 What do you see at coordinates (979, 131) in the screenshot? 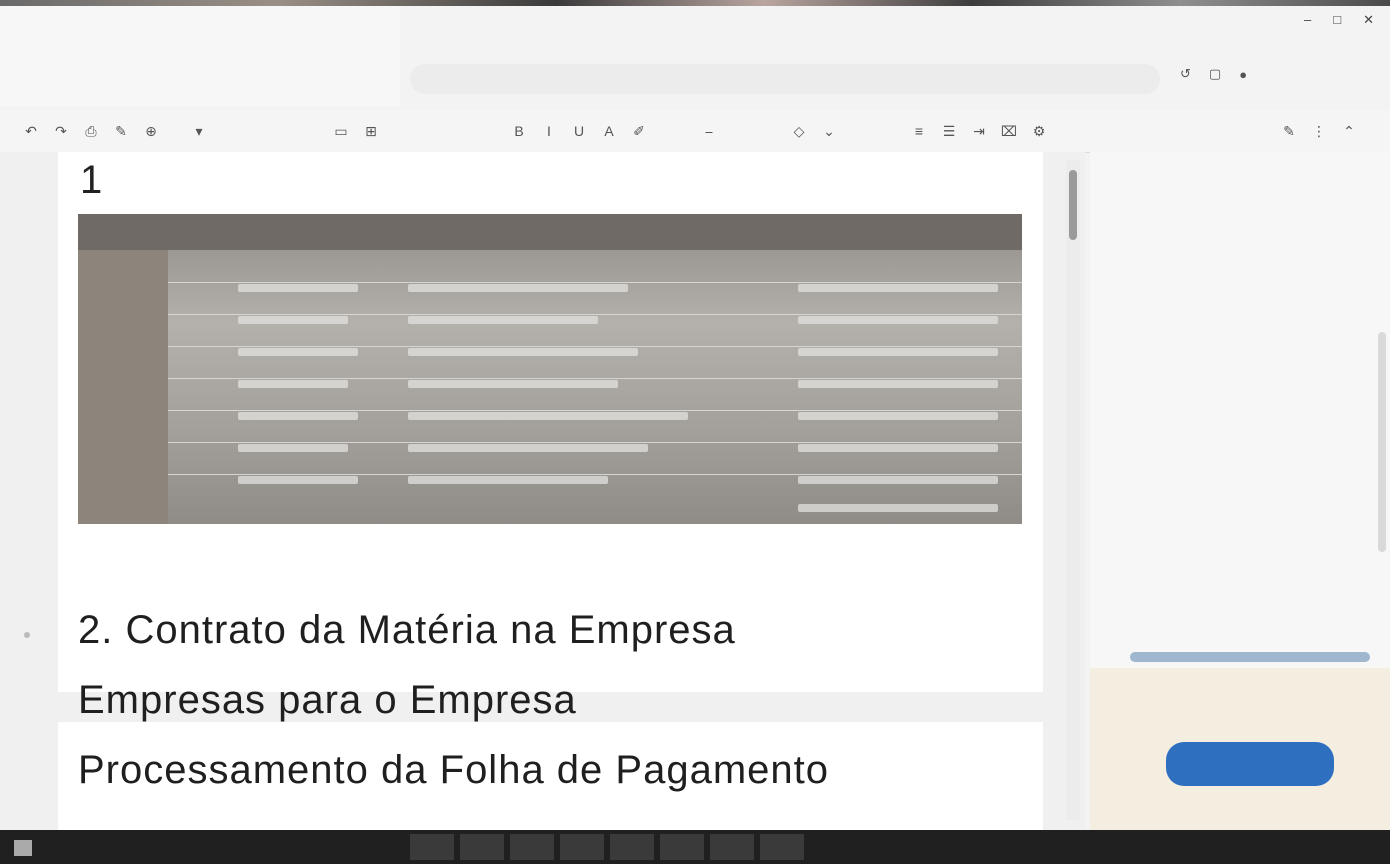
I see `indent-icon: ⇥` at bounding box center [979, 131].